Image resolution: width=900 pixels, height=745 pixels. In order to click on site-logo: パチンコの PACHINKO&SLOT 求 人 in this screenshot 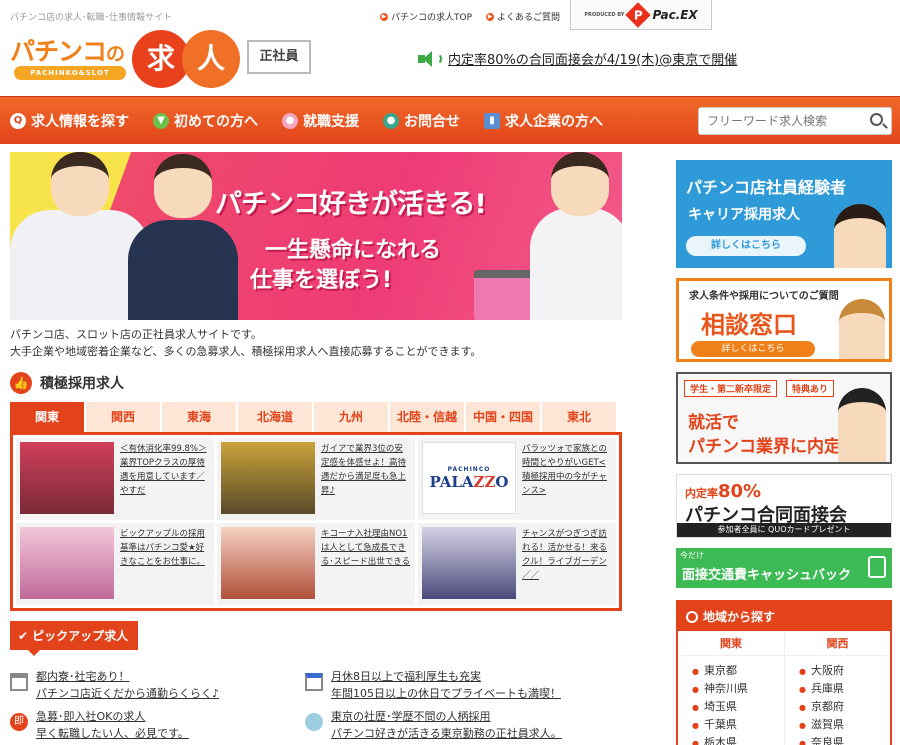, I will do `click(125, 59)`.